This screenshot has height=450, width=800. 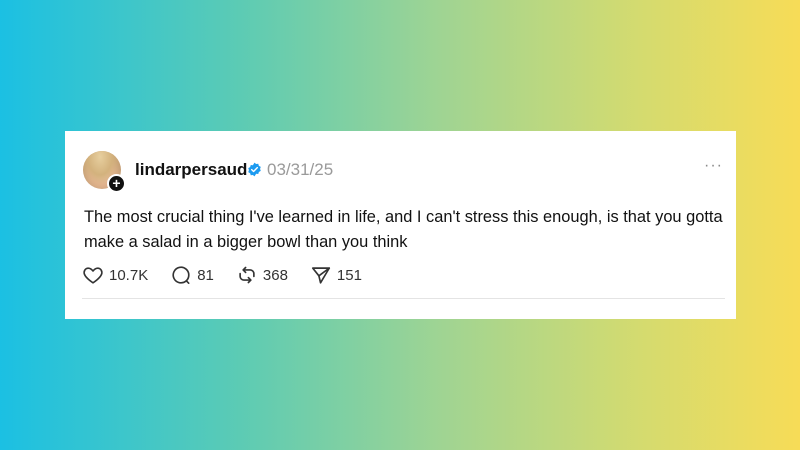 I want to click on like-count: 10.7K, so click(x=129, y=275).